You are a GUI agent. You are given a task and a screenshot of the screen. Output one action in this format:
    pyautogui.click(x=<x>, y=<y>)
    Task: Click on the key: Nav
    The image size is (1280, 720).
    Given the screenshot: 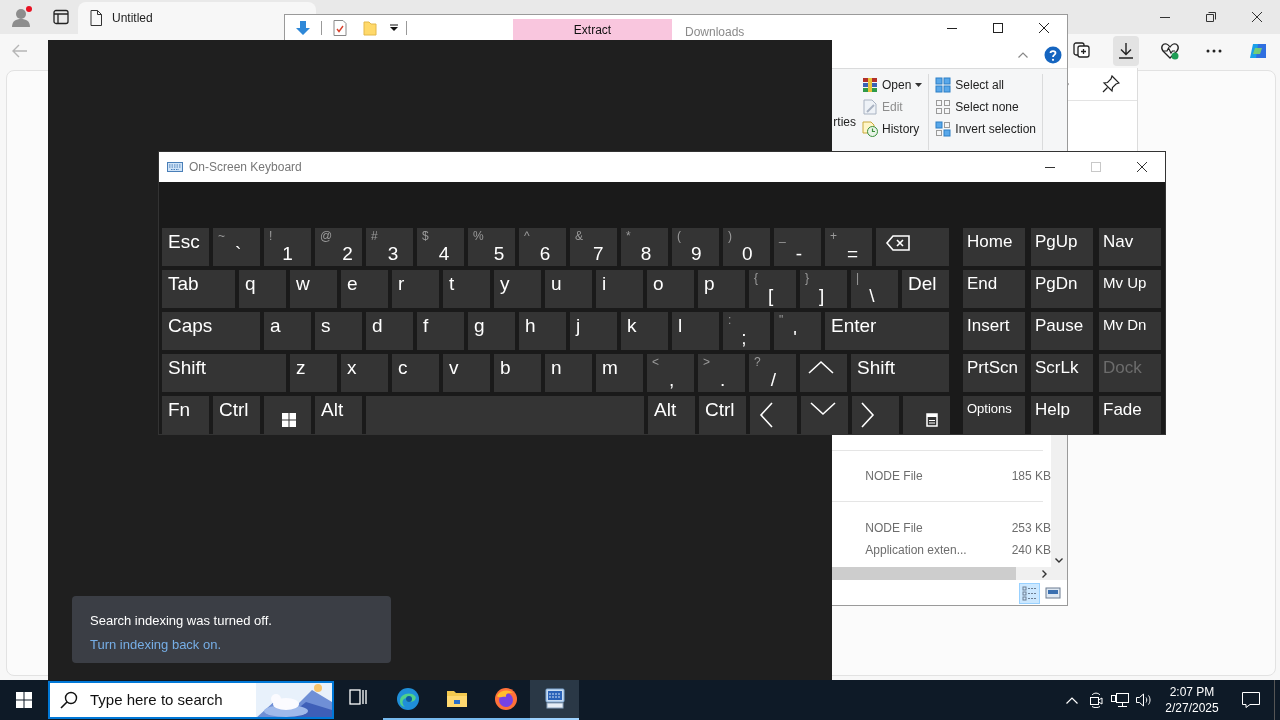 What is the action you would take?
    pyautogui.click(x=1130, y=247)
    